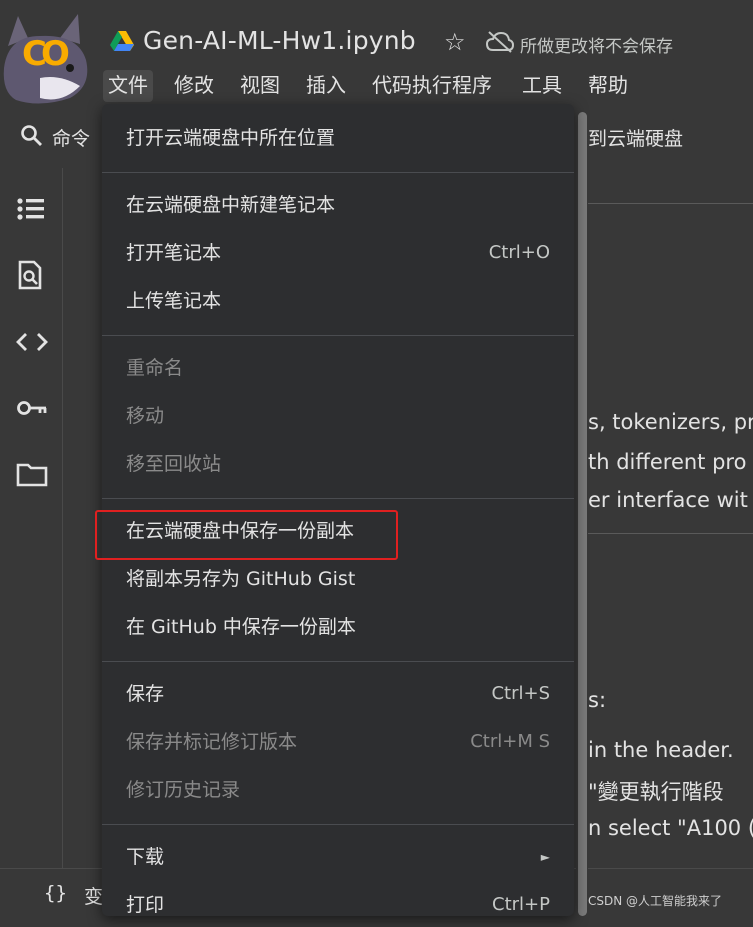 The height and width of the screenshot is (927, 753). Describe the element at coordinates (46, 54) in the screenshot. I see `colab-logo-text: CO` at that location.